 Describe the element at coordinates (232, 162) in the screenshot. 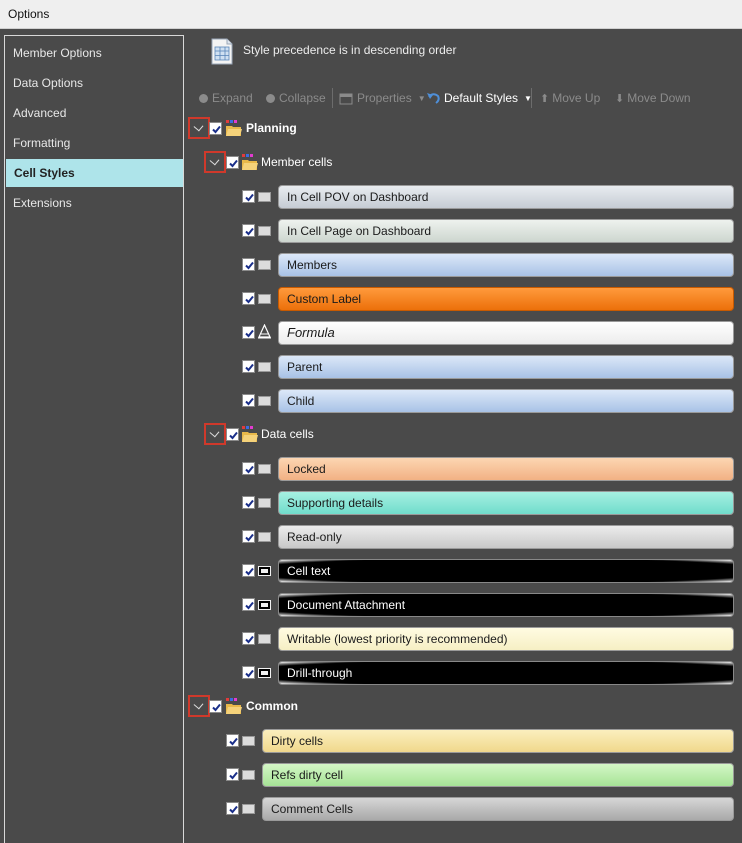

I see `member-cells-checkbox` at that location.